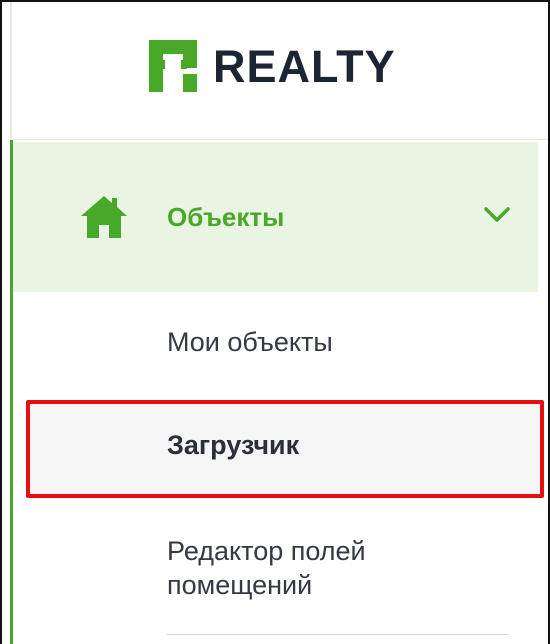 The height and width of the screenshot is (644, 550). I want to click on realty-logo-icon, so click(173, 66).